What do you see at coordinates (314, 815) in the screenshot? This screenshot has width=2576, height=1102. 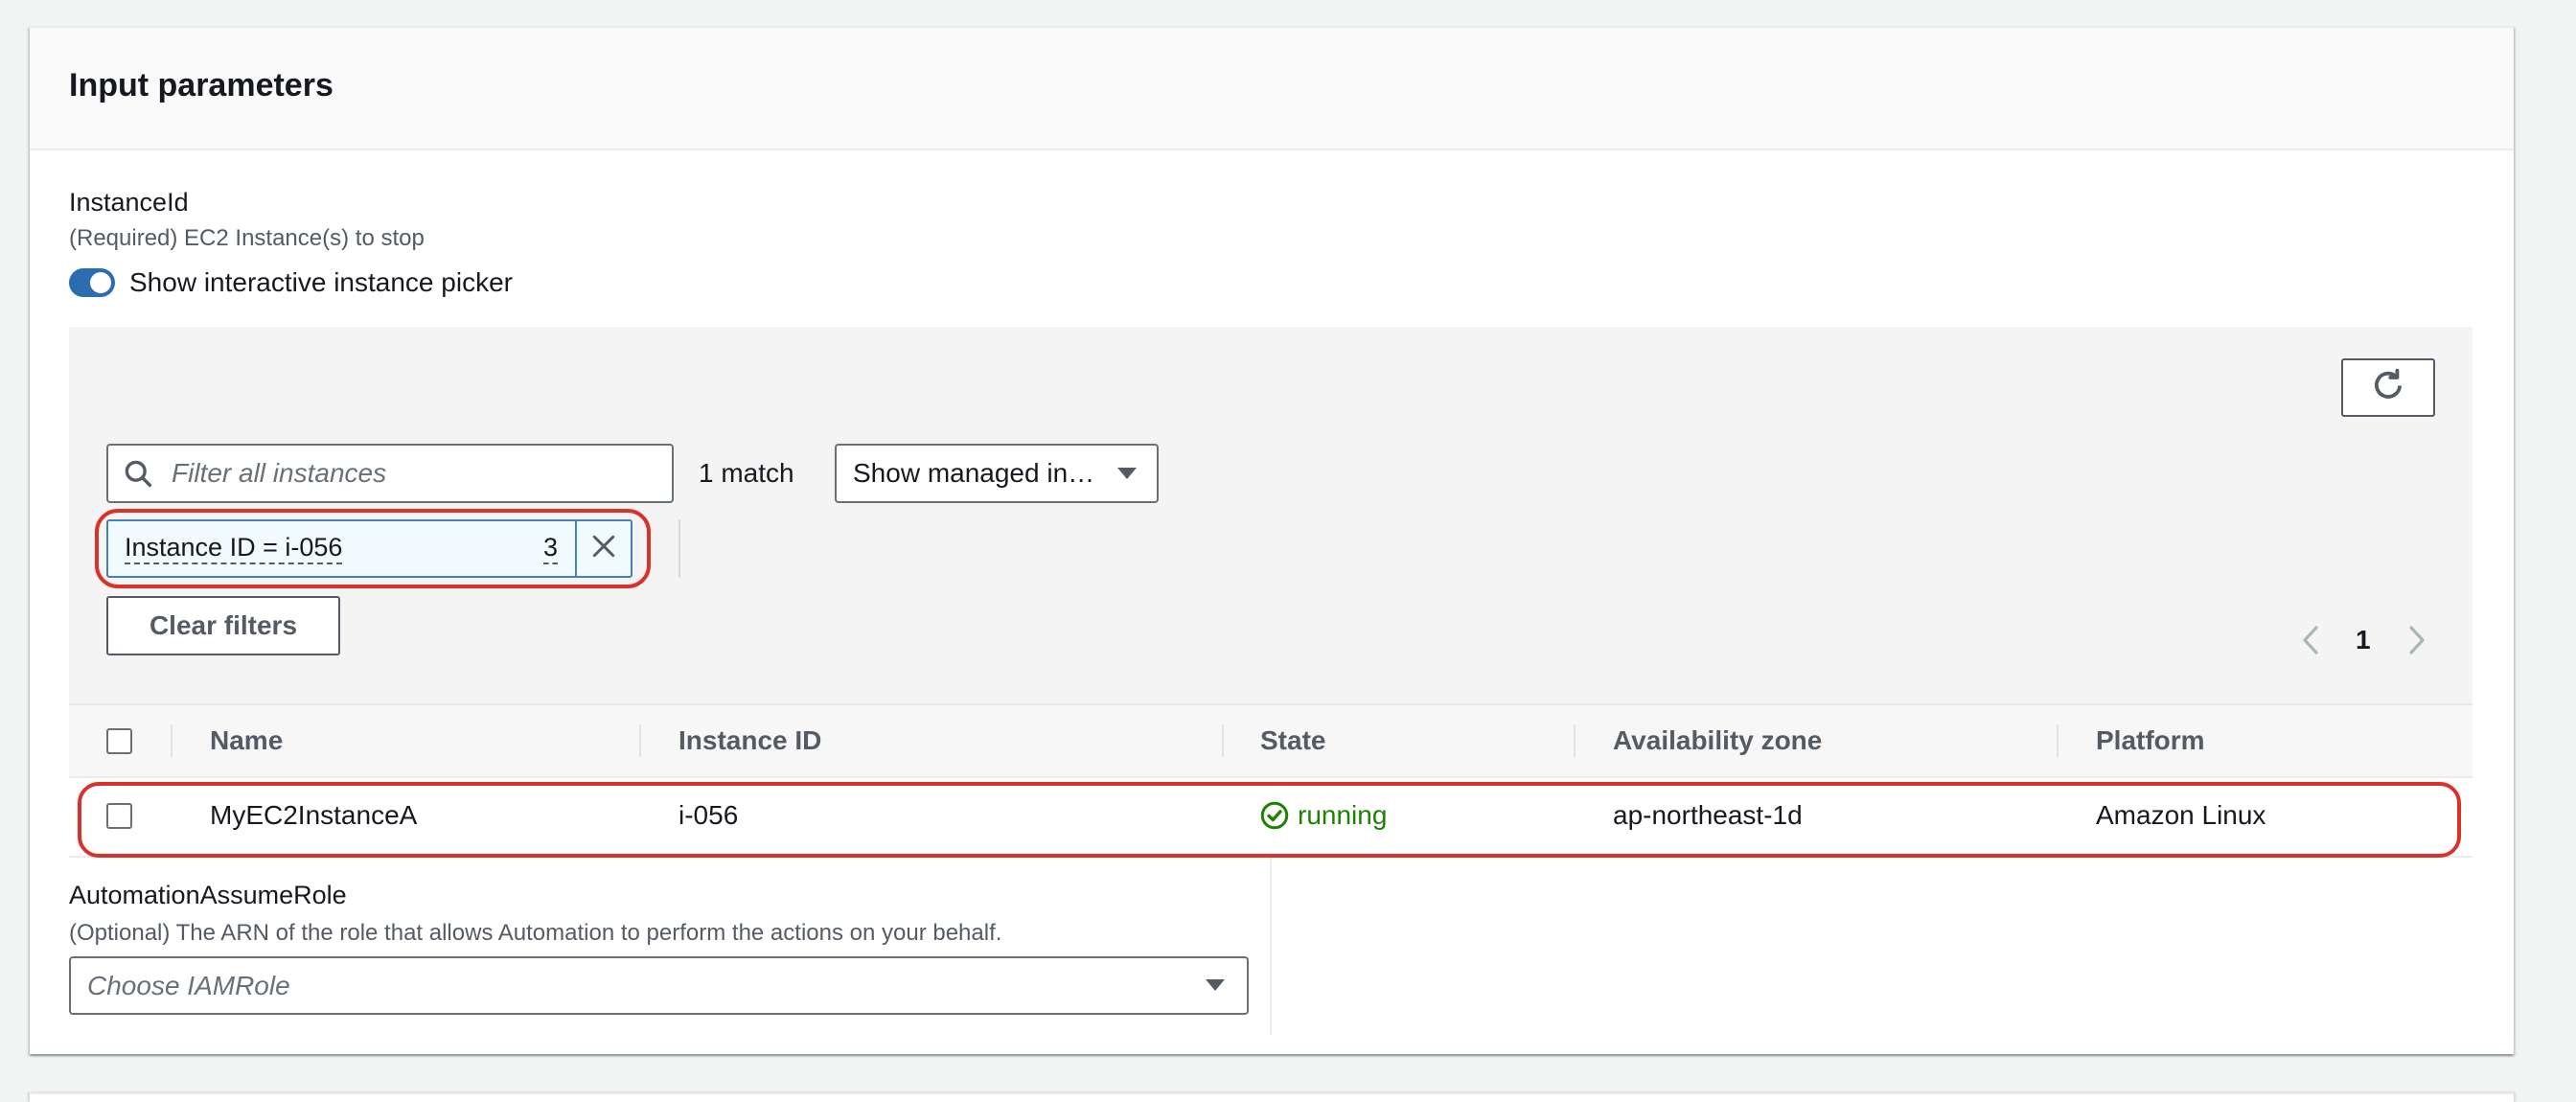 I see `cell-name: MyEC2InstanceA` at bounding box center [314, 815].